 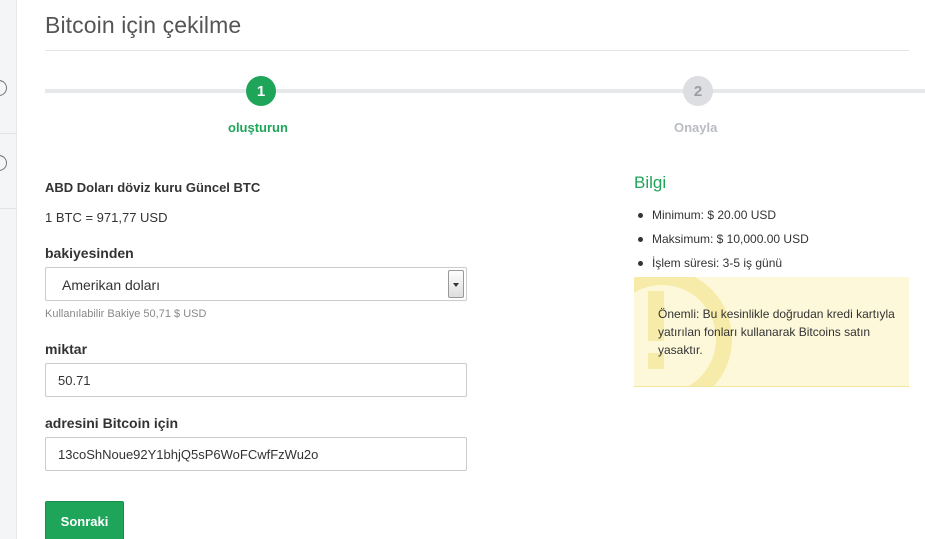 I want to click on step-2-label: Onayla, so click(x=696, y=127).